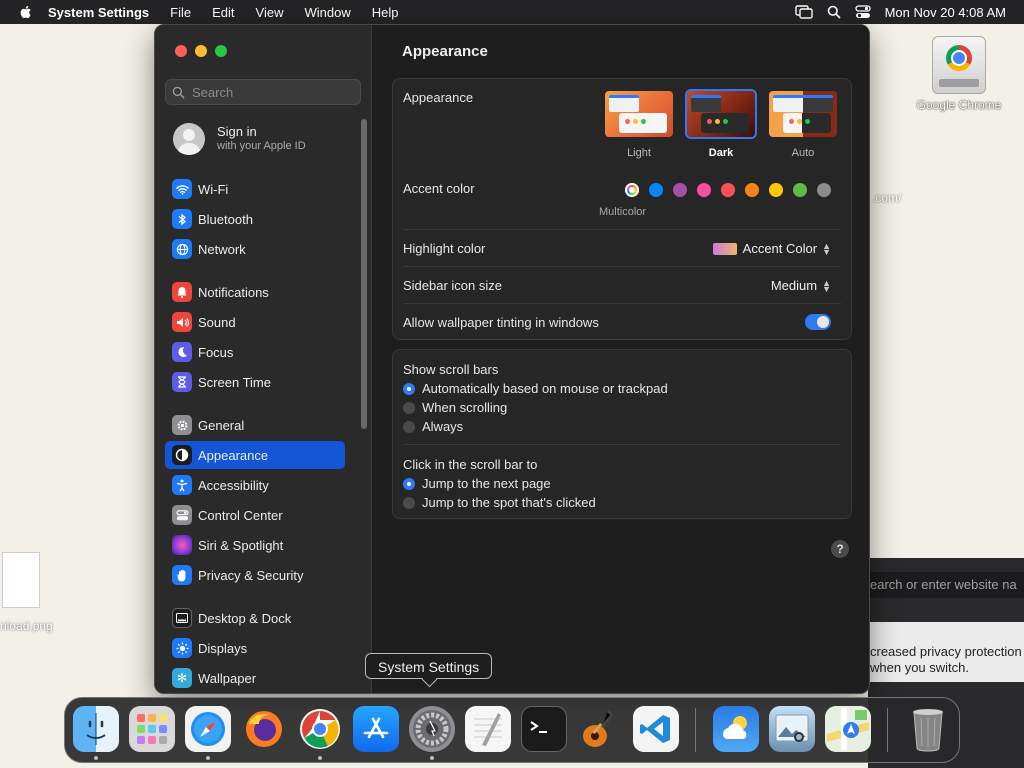 The width and height of the screenshot is (1024, 768). I want to click on accent-pink-swatch, so click(704, 190).